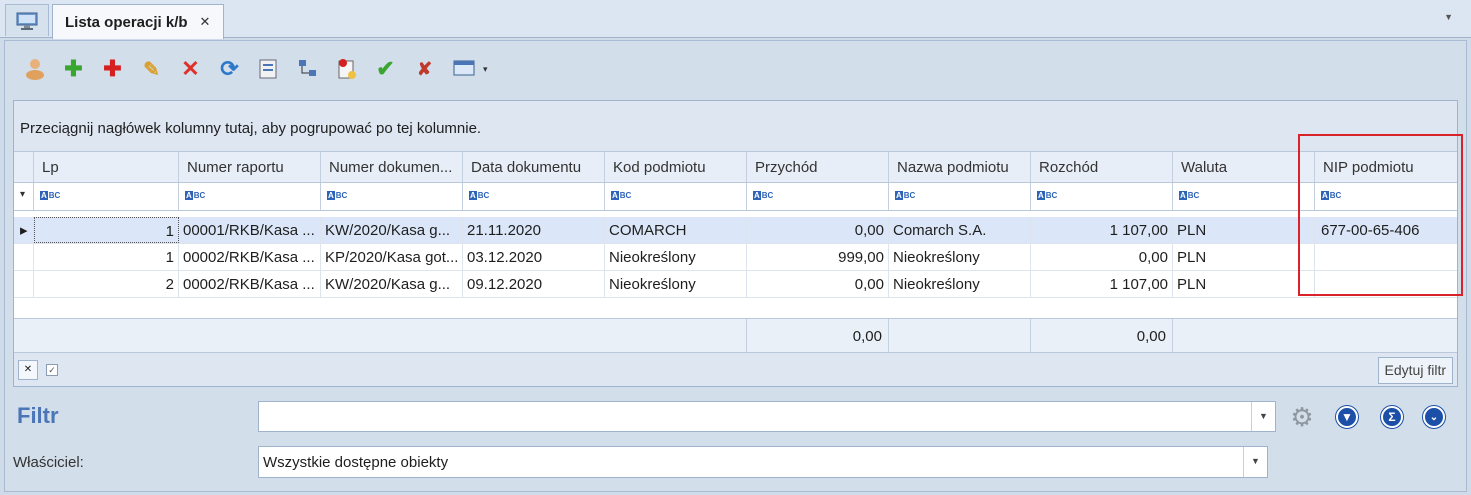  Describe the element at coordinates (392, 196) in the screenshot. I see `filter-cell-numer-dokumentu: A BC` at that location.